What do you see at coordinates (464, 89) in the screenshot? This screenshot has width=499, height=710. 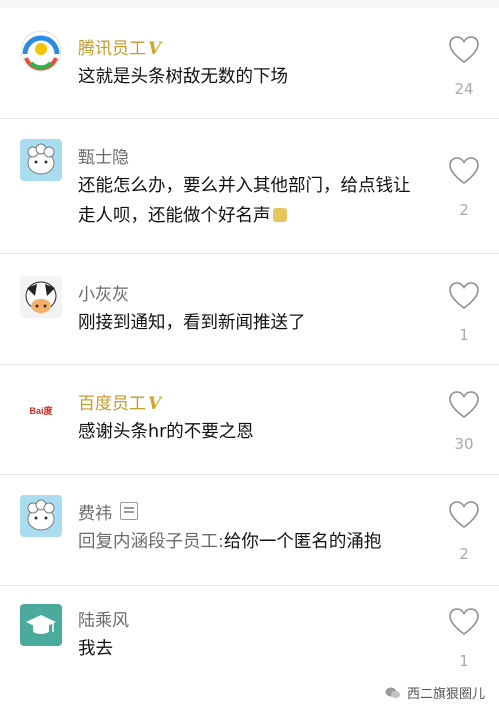 I see `like-count: 24` at bounding box center [464, 89].